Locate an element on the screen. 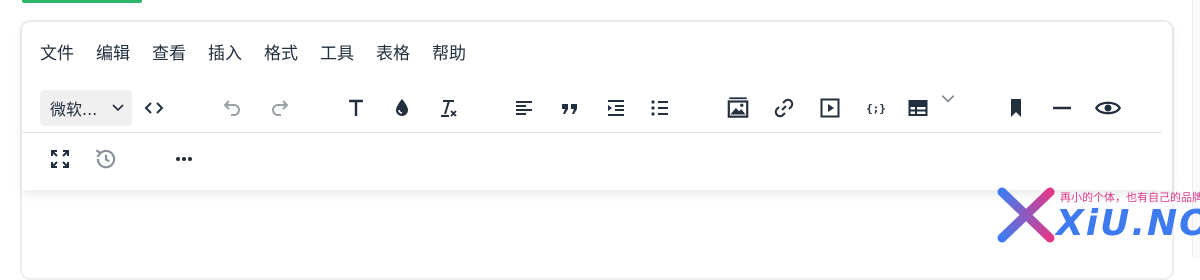 The image size is (1200, 280). link-icon is located at coordinates (784, 108).